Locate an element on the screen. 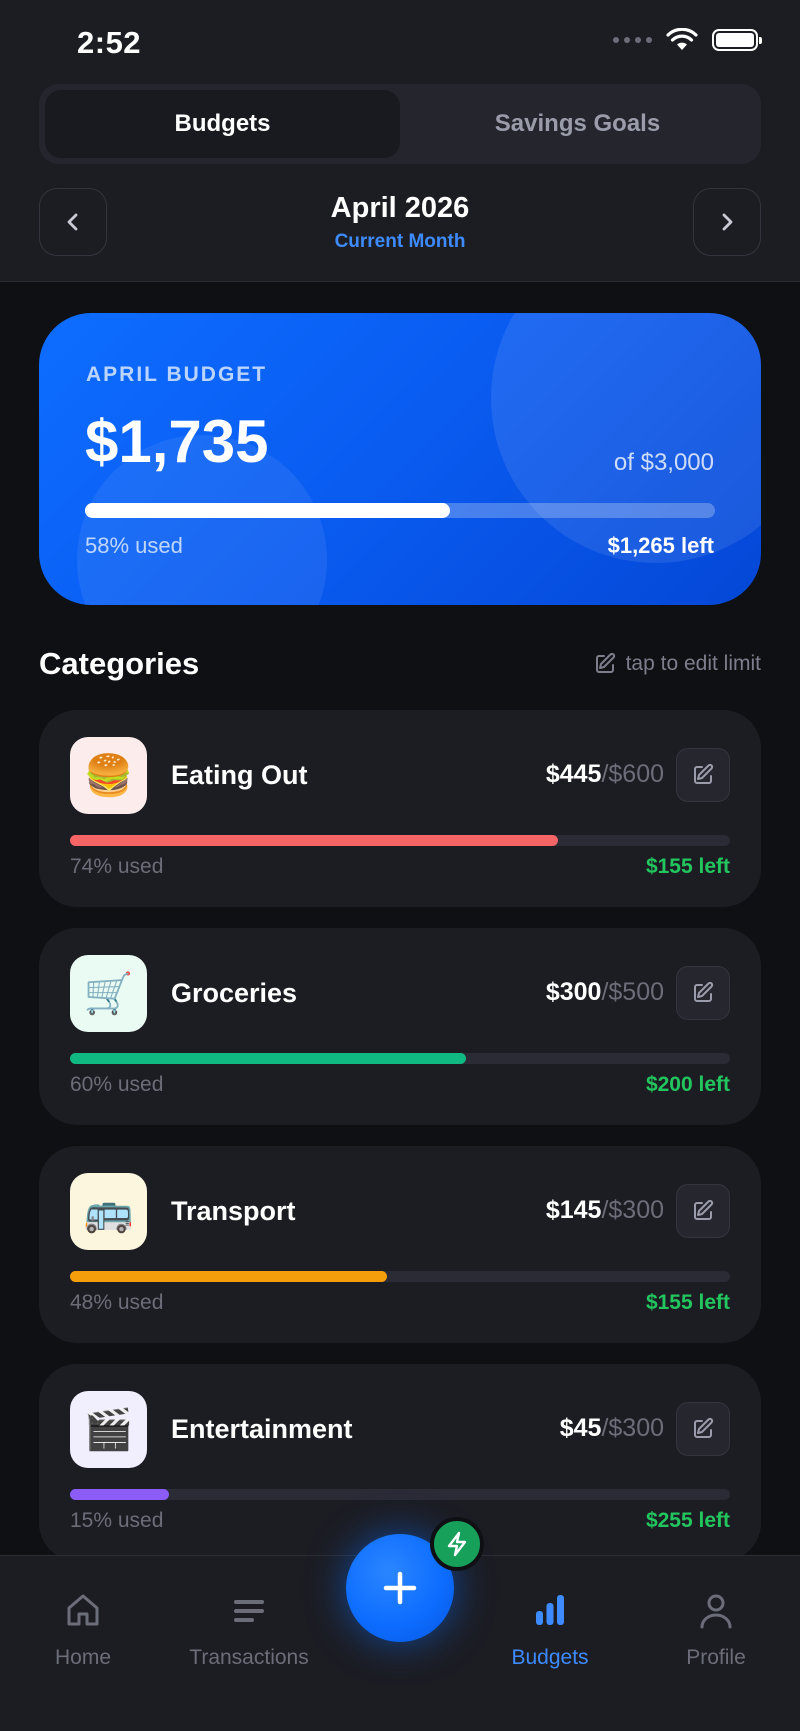 This screenshot has width=800, height=1731. category-used-text: 74% used is located at coordinates (117, 866).